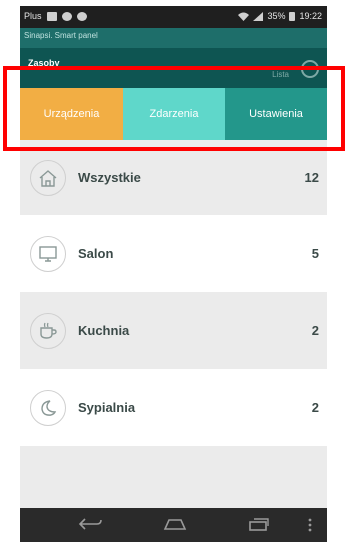  What do you see at coordinates (244, 16) in the screenshot?
I see `wifi-icon` at bounding box center [244, 16].